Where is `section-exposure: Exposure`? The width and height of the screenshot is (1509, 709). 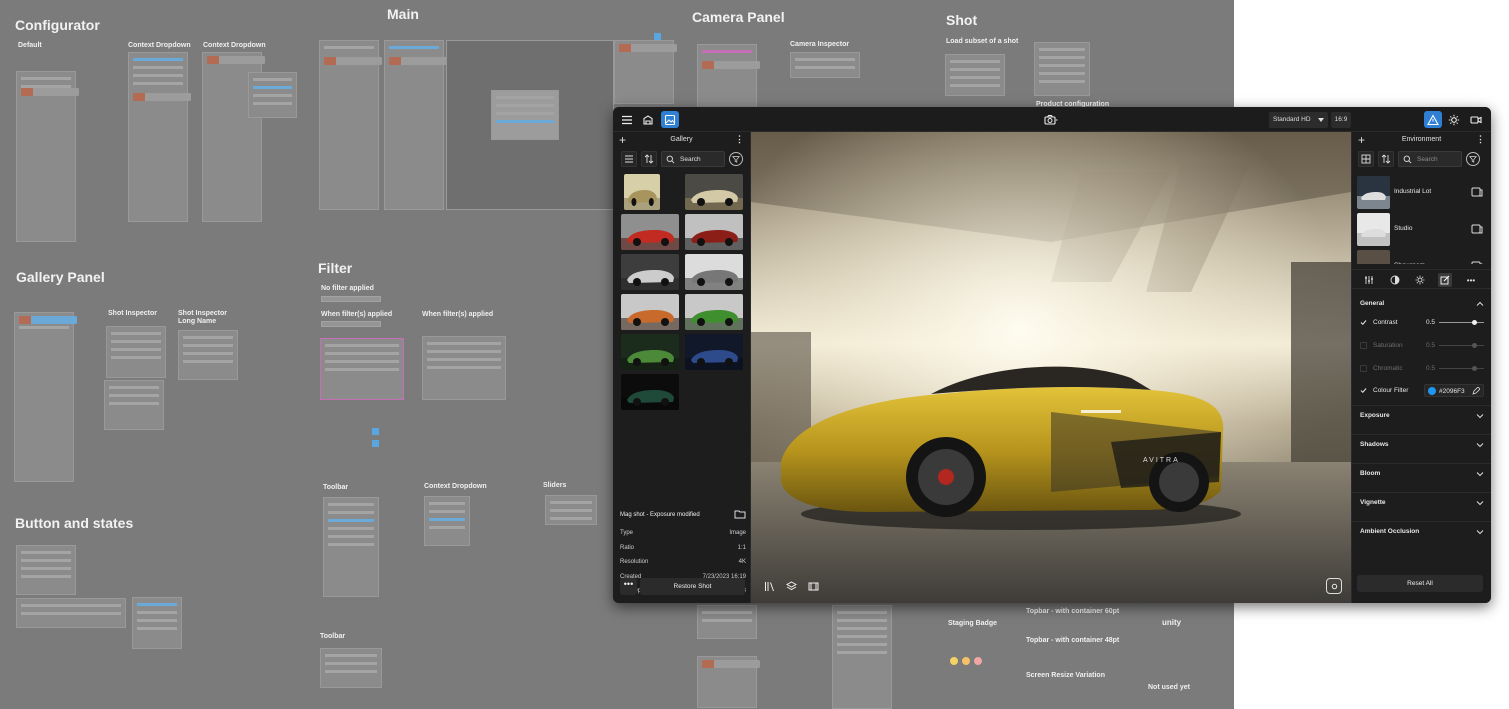 section-exposure: Exposure is located at coordinates (1421, 415).